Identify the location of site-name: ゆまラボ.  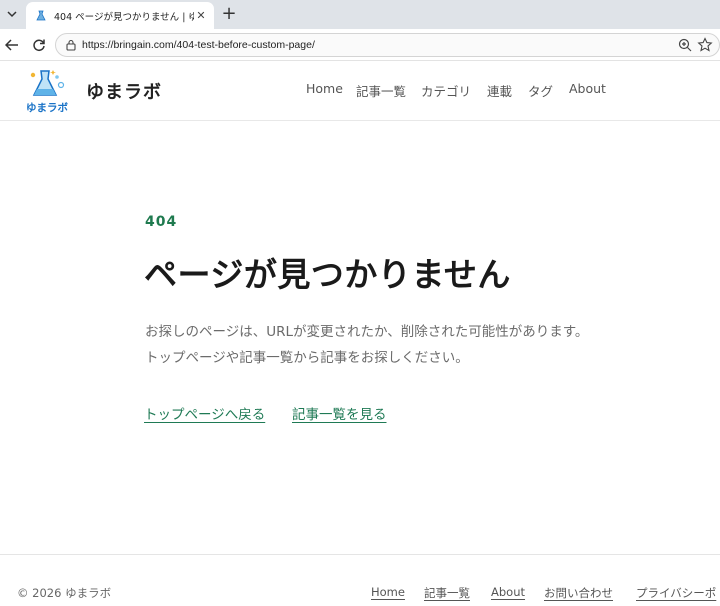
(124, 91).